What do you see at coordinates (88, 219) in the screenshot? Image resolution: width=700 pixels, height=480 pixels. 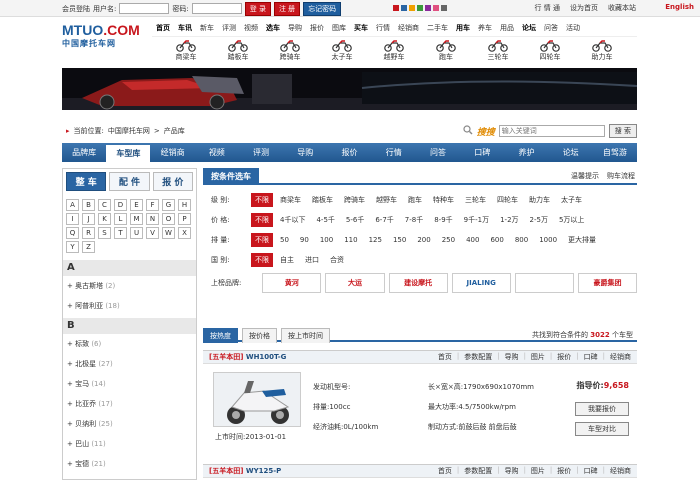 I see `letter-button: J` at bounding box center [88, 219].